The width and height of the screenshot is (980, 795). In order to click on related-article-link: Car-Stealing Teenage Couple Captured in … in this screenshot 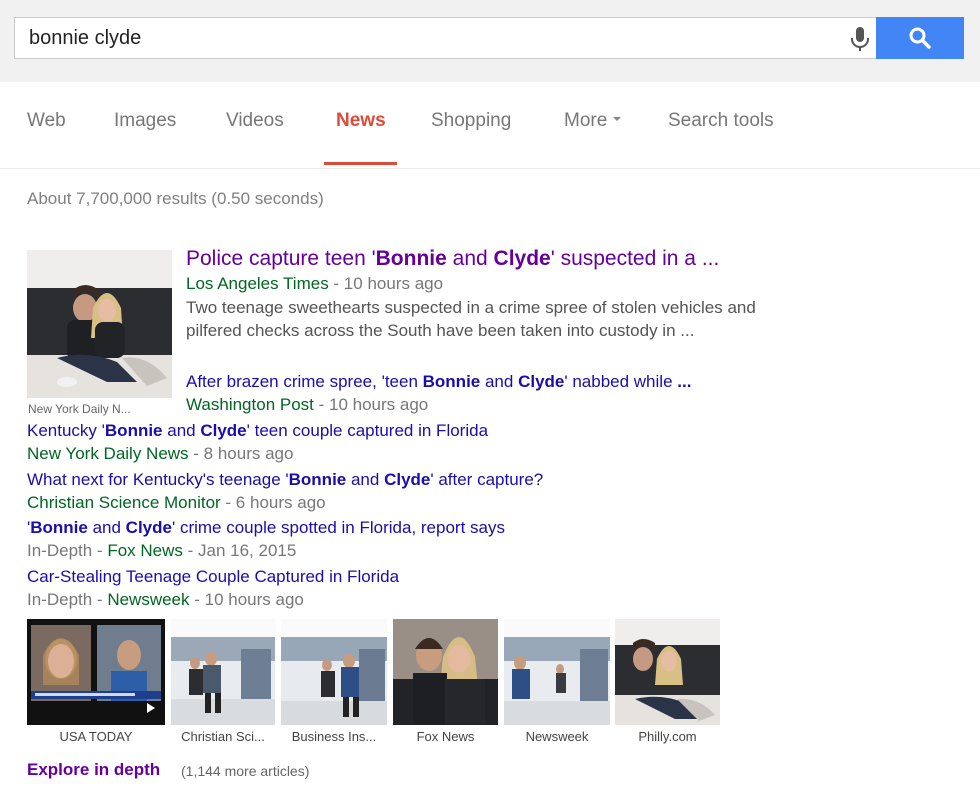, I will do `click(213, 577)`.